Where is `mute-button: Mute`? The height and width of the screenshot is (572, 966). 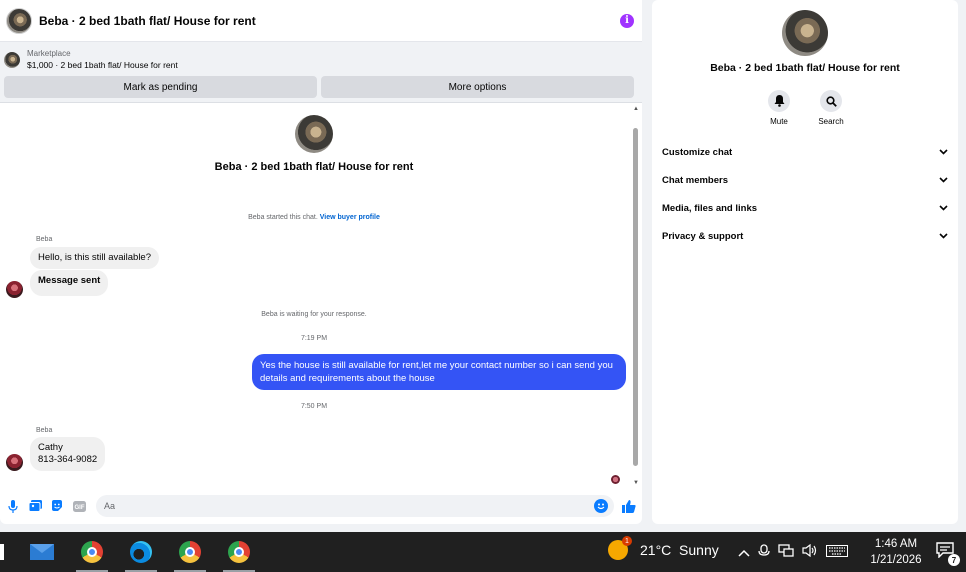 mute-button: Mute is located at coordinates (779, 108).